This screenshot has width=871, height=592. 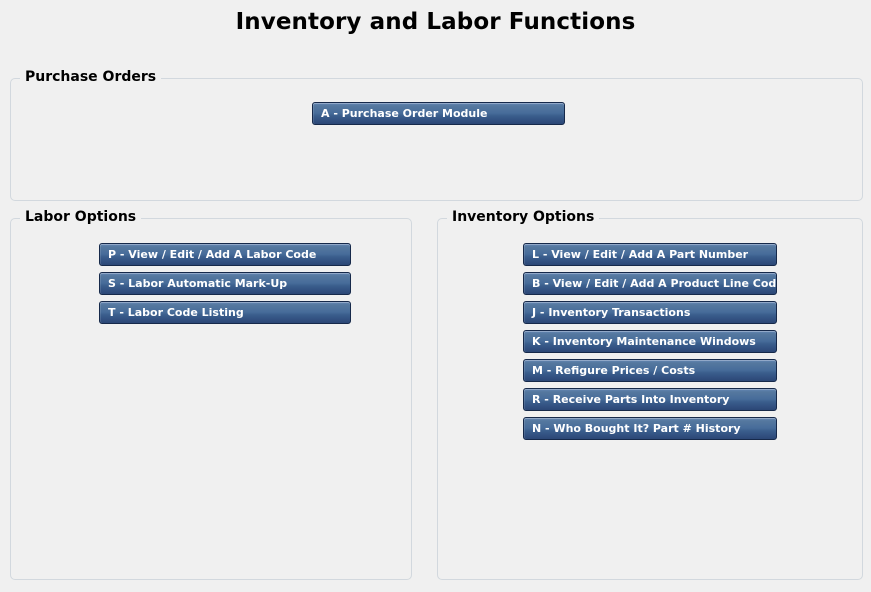 I want to click on button-refigure-prices-costs: M - Refigure Prices / Costs, so click(x=650, y=370).